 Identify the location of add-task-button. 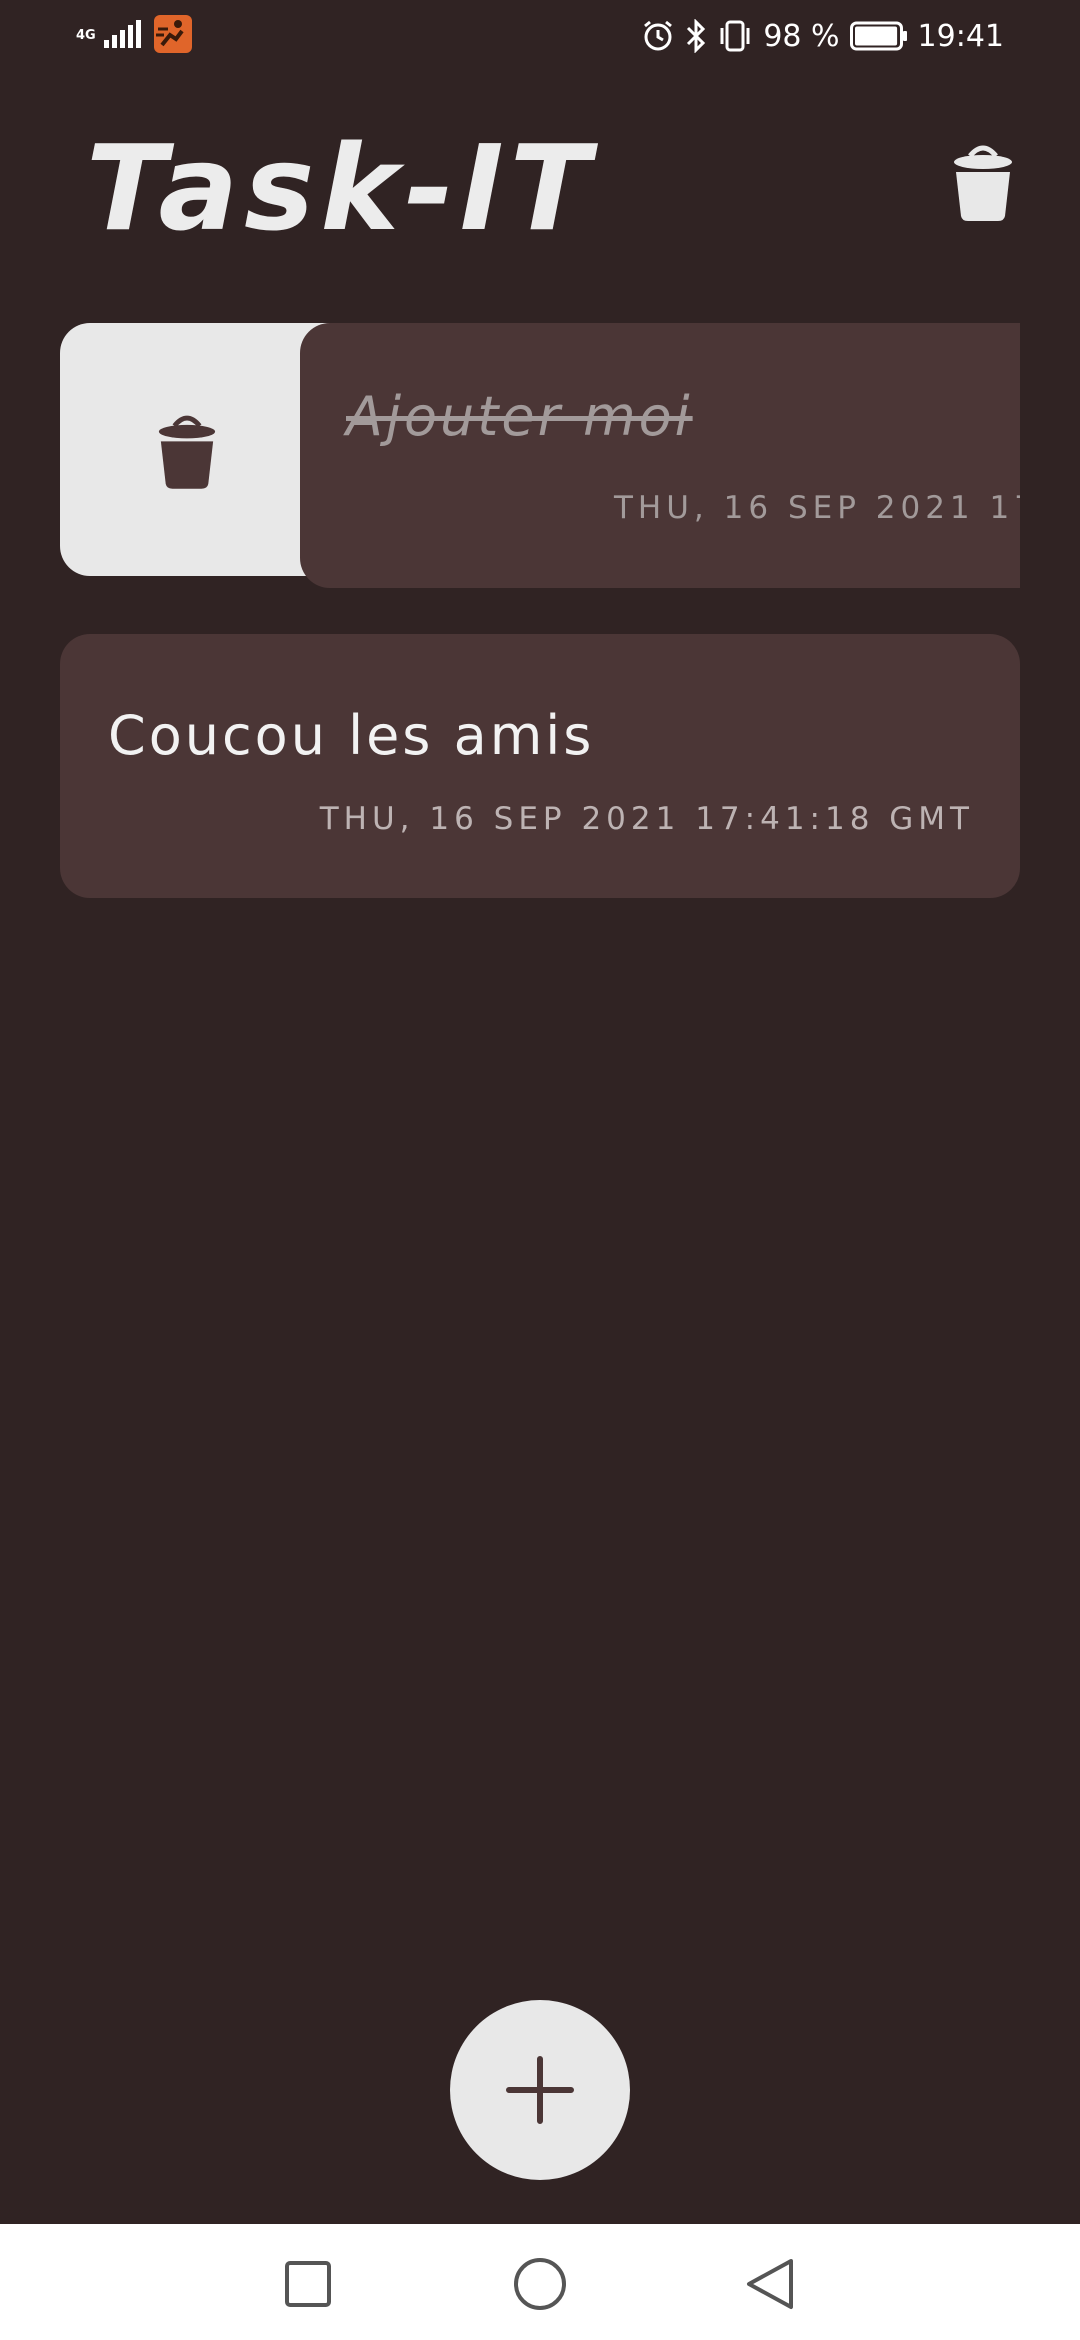
(540, 2090).